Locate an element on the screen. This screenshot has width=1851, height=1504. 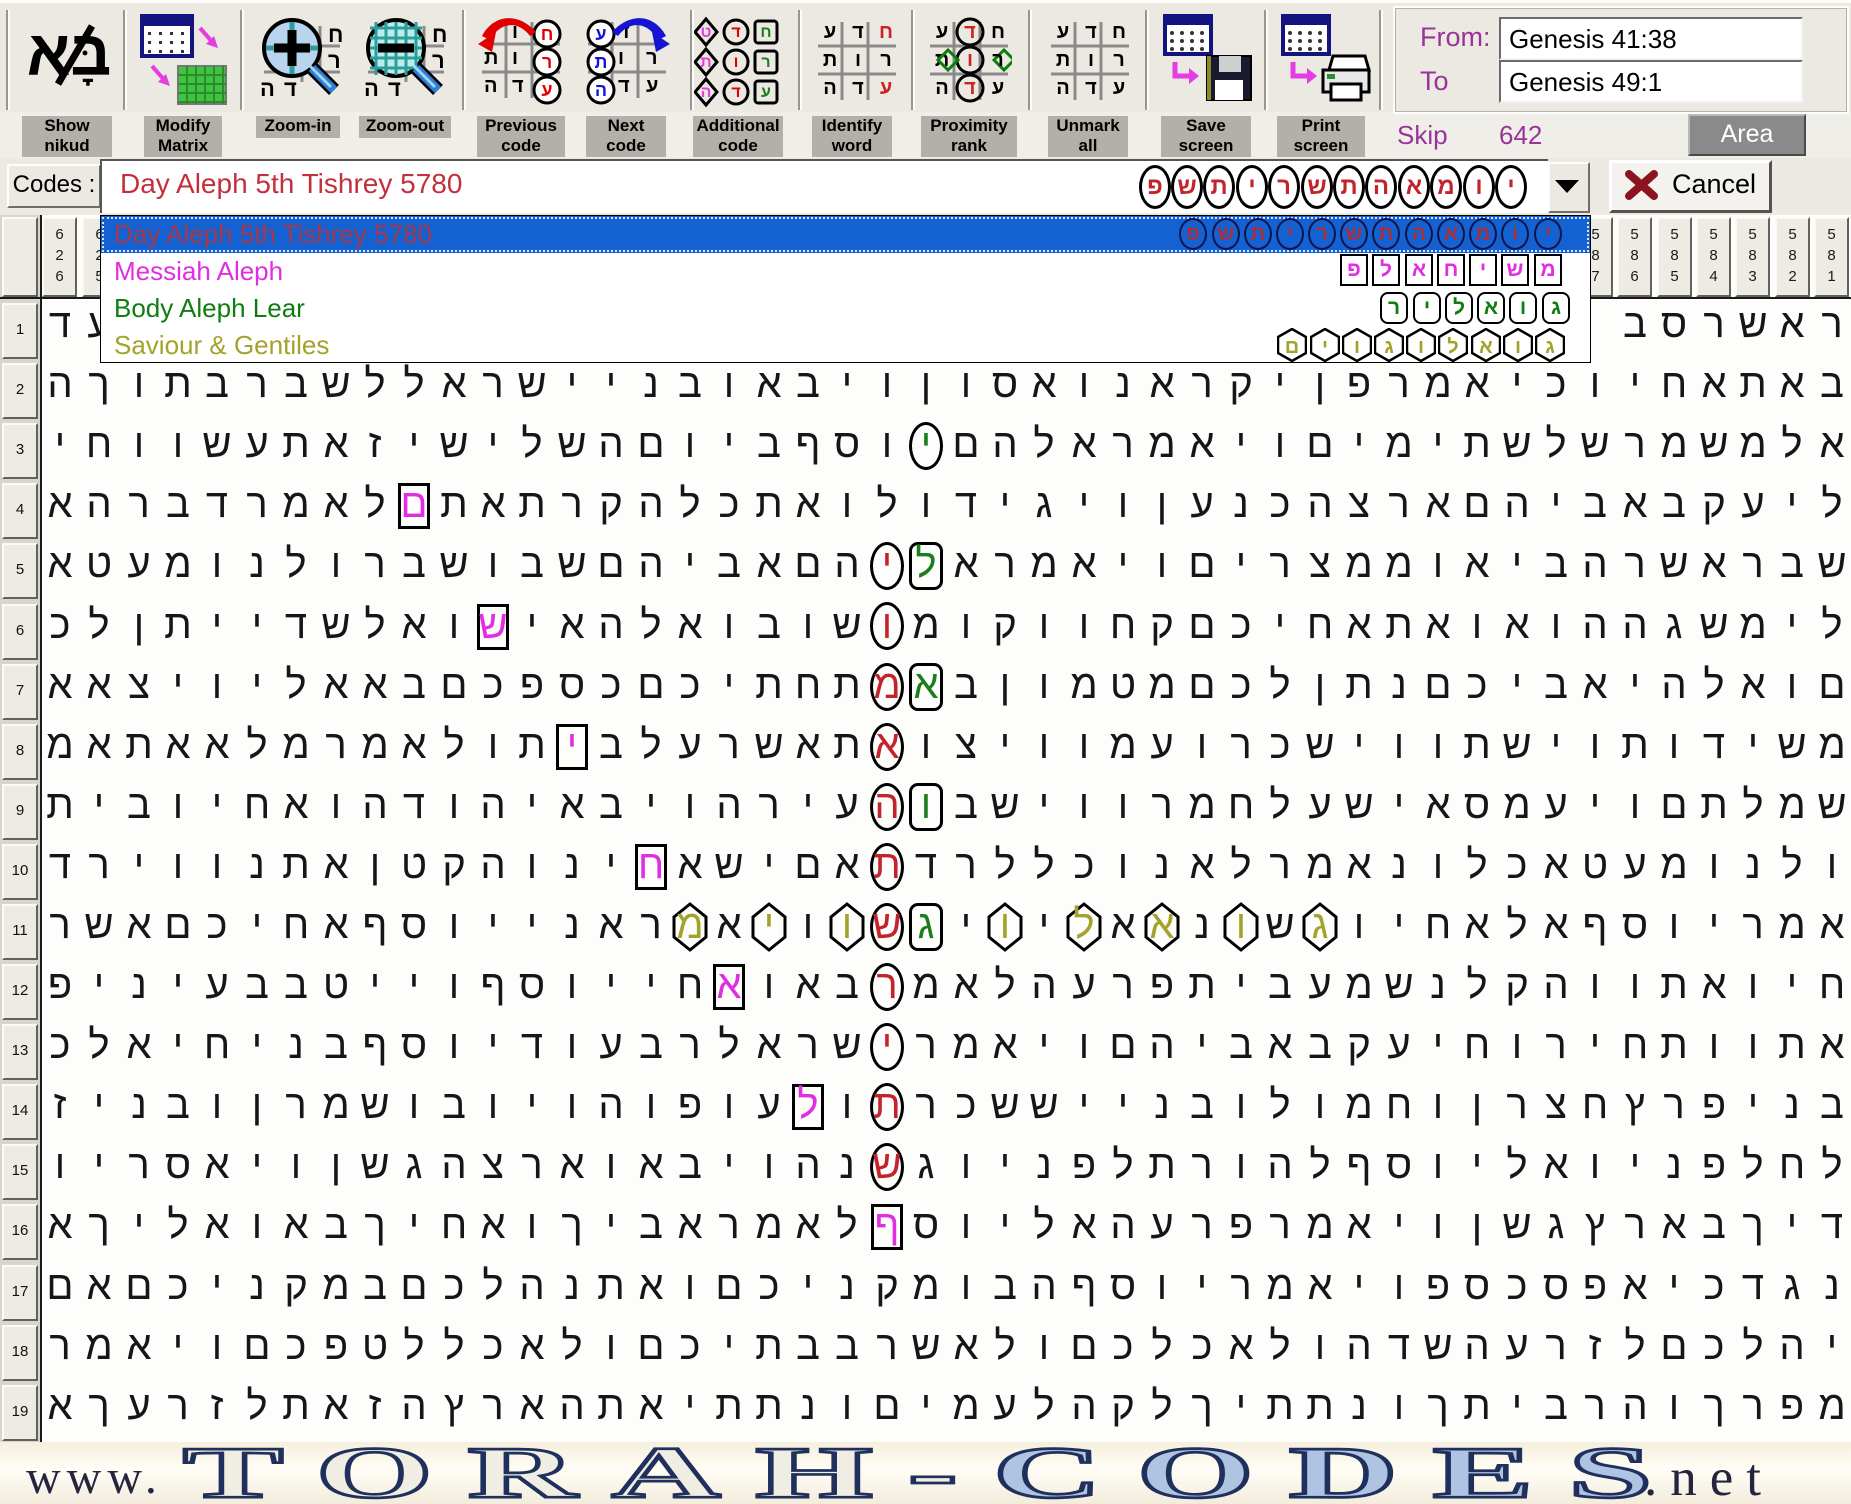
svg-text: ט is located at coordinates (705, 32).